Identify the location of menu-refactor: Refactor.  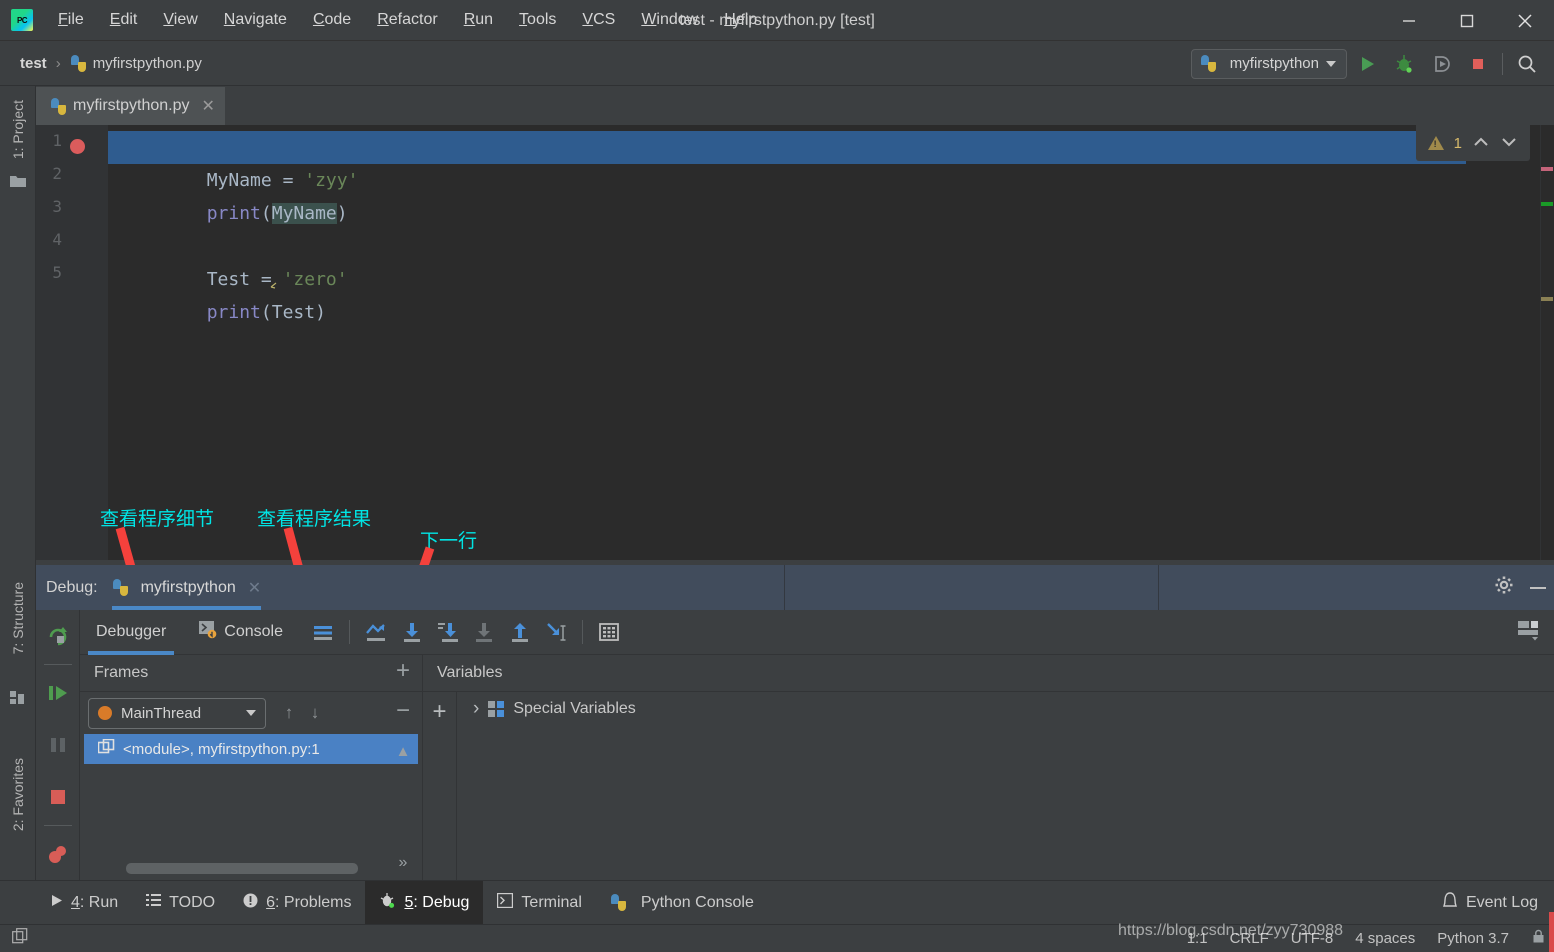
(407, 20).